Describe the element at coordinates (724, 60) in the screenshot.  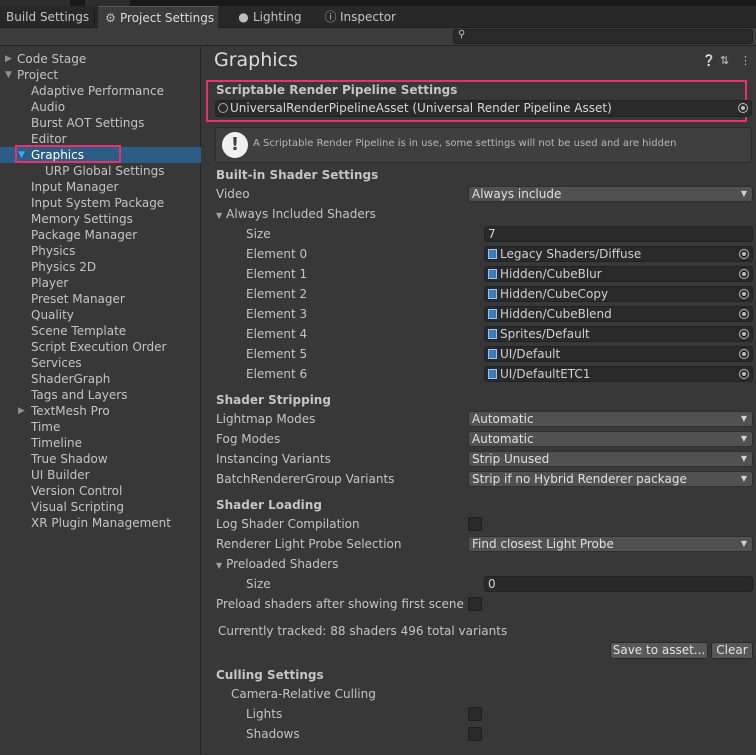
I see `preset-sliders-icon: ⇅` at that location.